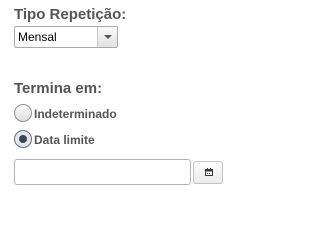 This screenshot has height=240, width=320. What do you see at coordinates (66, 37) in the screenshot?
I see `repeat-type-select: Mensal` at bounding box center [66, 37].